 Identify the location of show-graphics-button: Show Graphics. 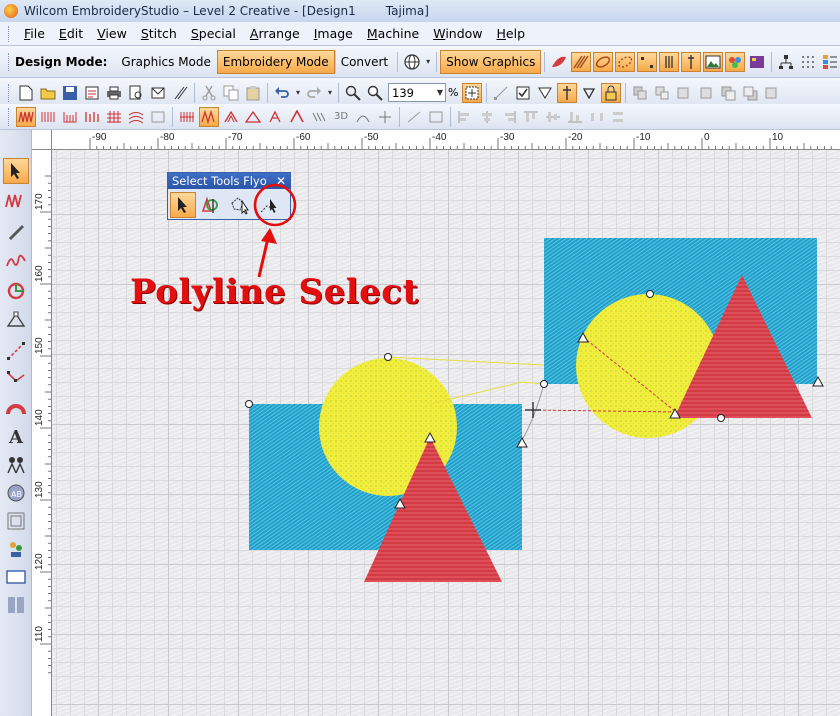
(491, 61).